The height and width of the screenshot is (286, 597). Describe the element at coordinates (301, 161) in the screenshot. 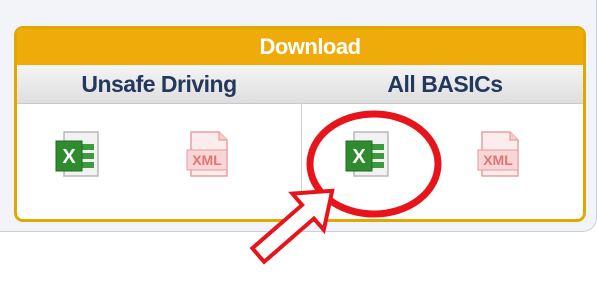

I see `column-divider` at that location.